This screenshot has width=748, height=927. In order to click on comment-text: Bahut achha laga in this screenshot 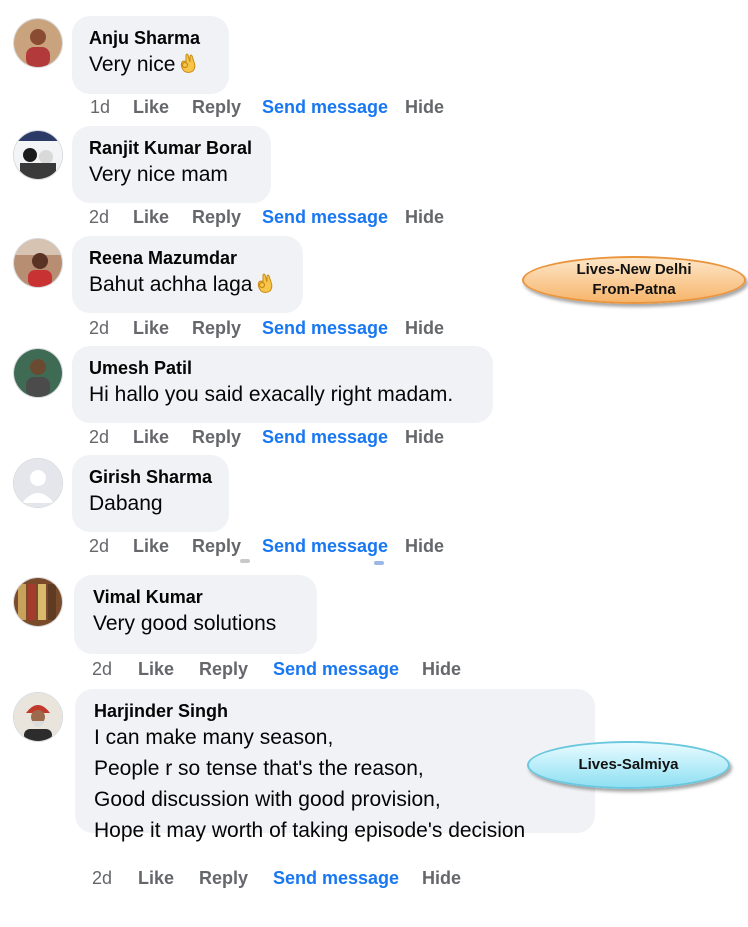, I will do `click(188, 284)`.